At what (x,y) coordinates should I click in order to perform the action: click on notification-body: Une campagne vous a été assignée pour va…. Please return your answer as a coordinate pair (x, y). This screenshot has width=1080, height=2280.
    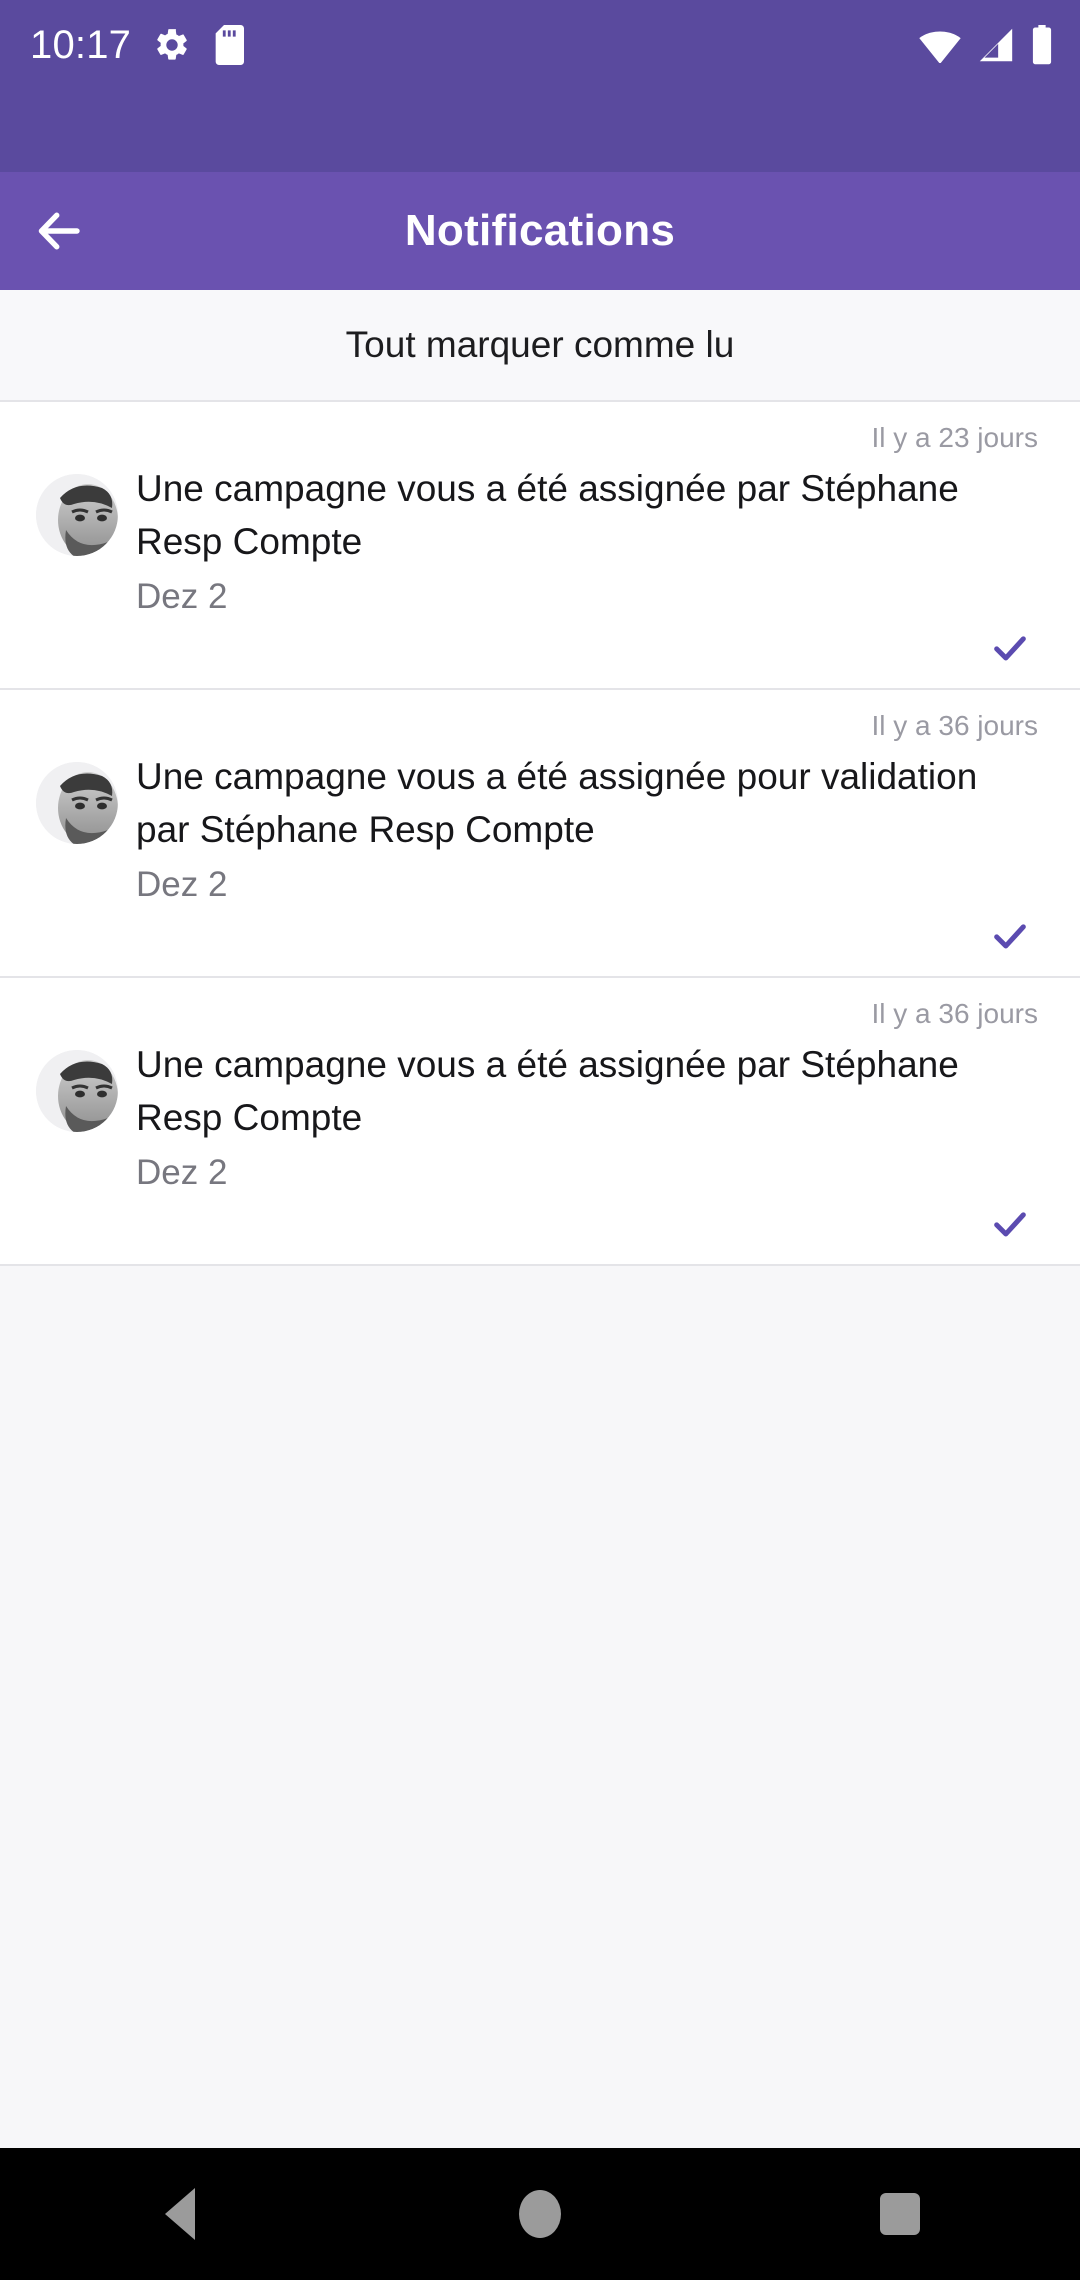
    Looking at the image, I should click on (540, 828).